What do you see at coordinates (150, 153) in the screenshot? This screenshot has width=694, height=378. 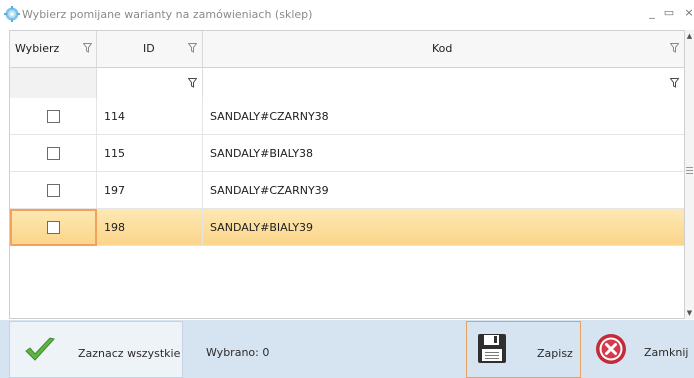 I see `id-cell: 115` at bounding box center [150, 153].